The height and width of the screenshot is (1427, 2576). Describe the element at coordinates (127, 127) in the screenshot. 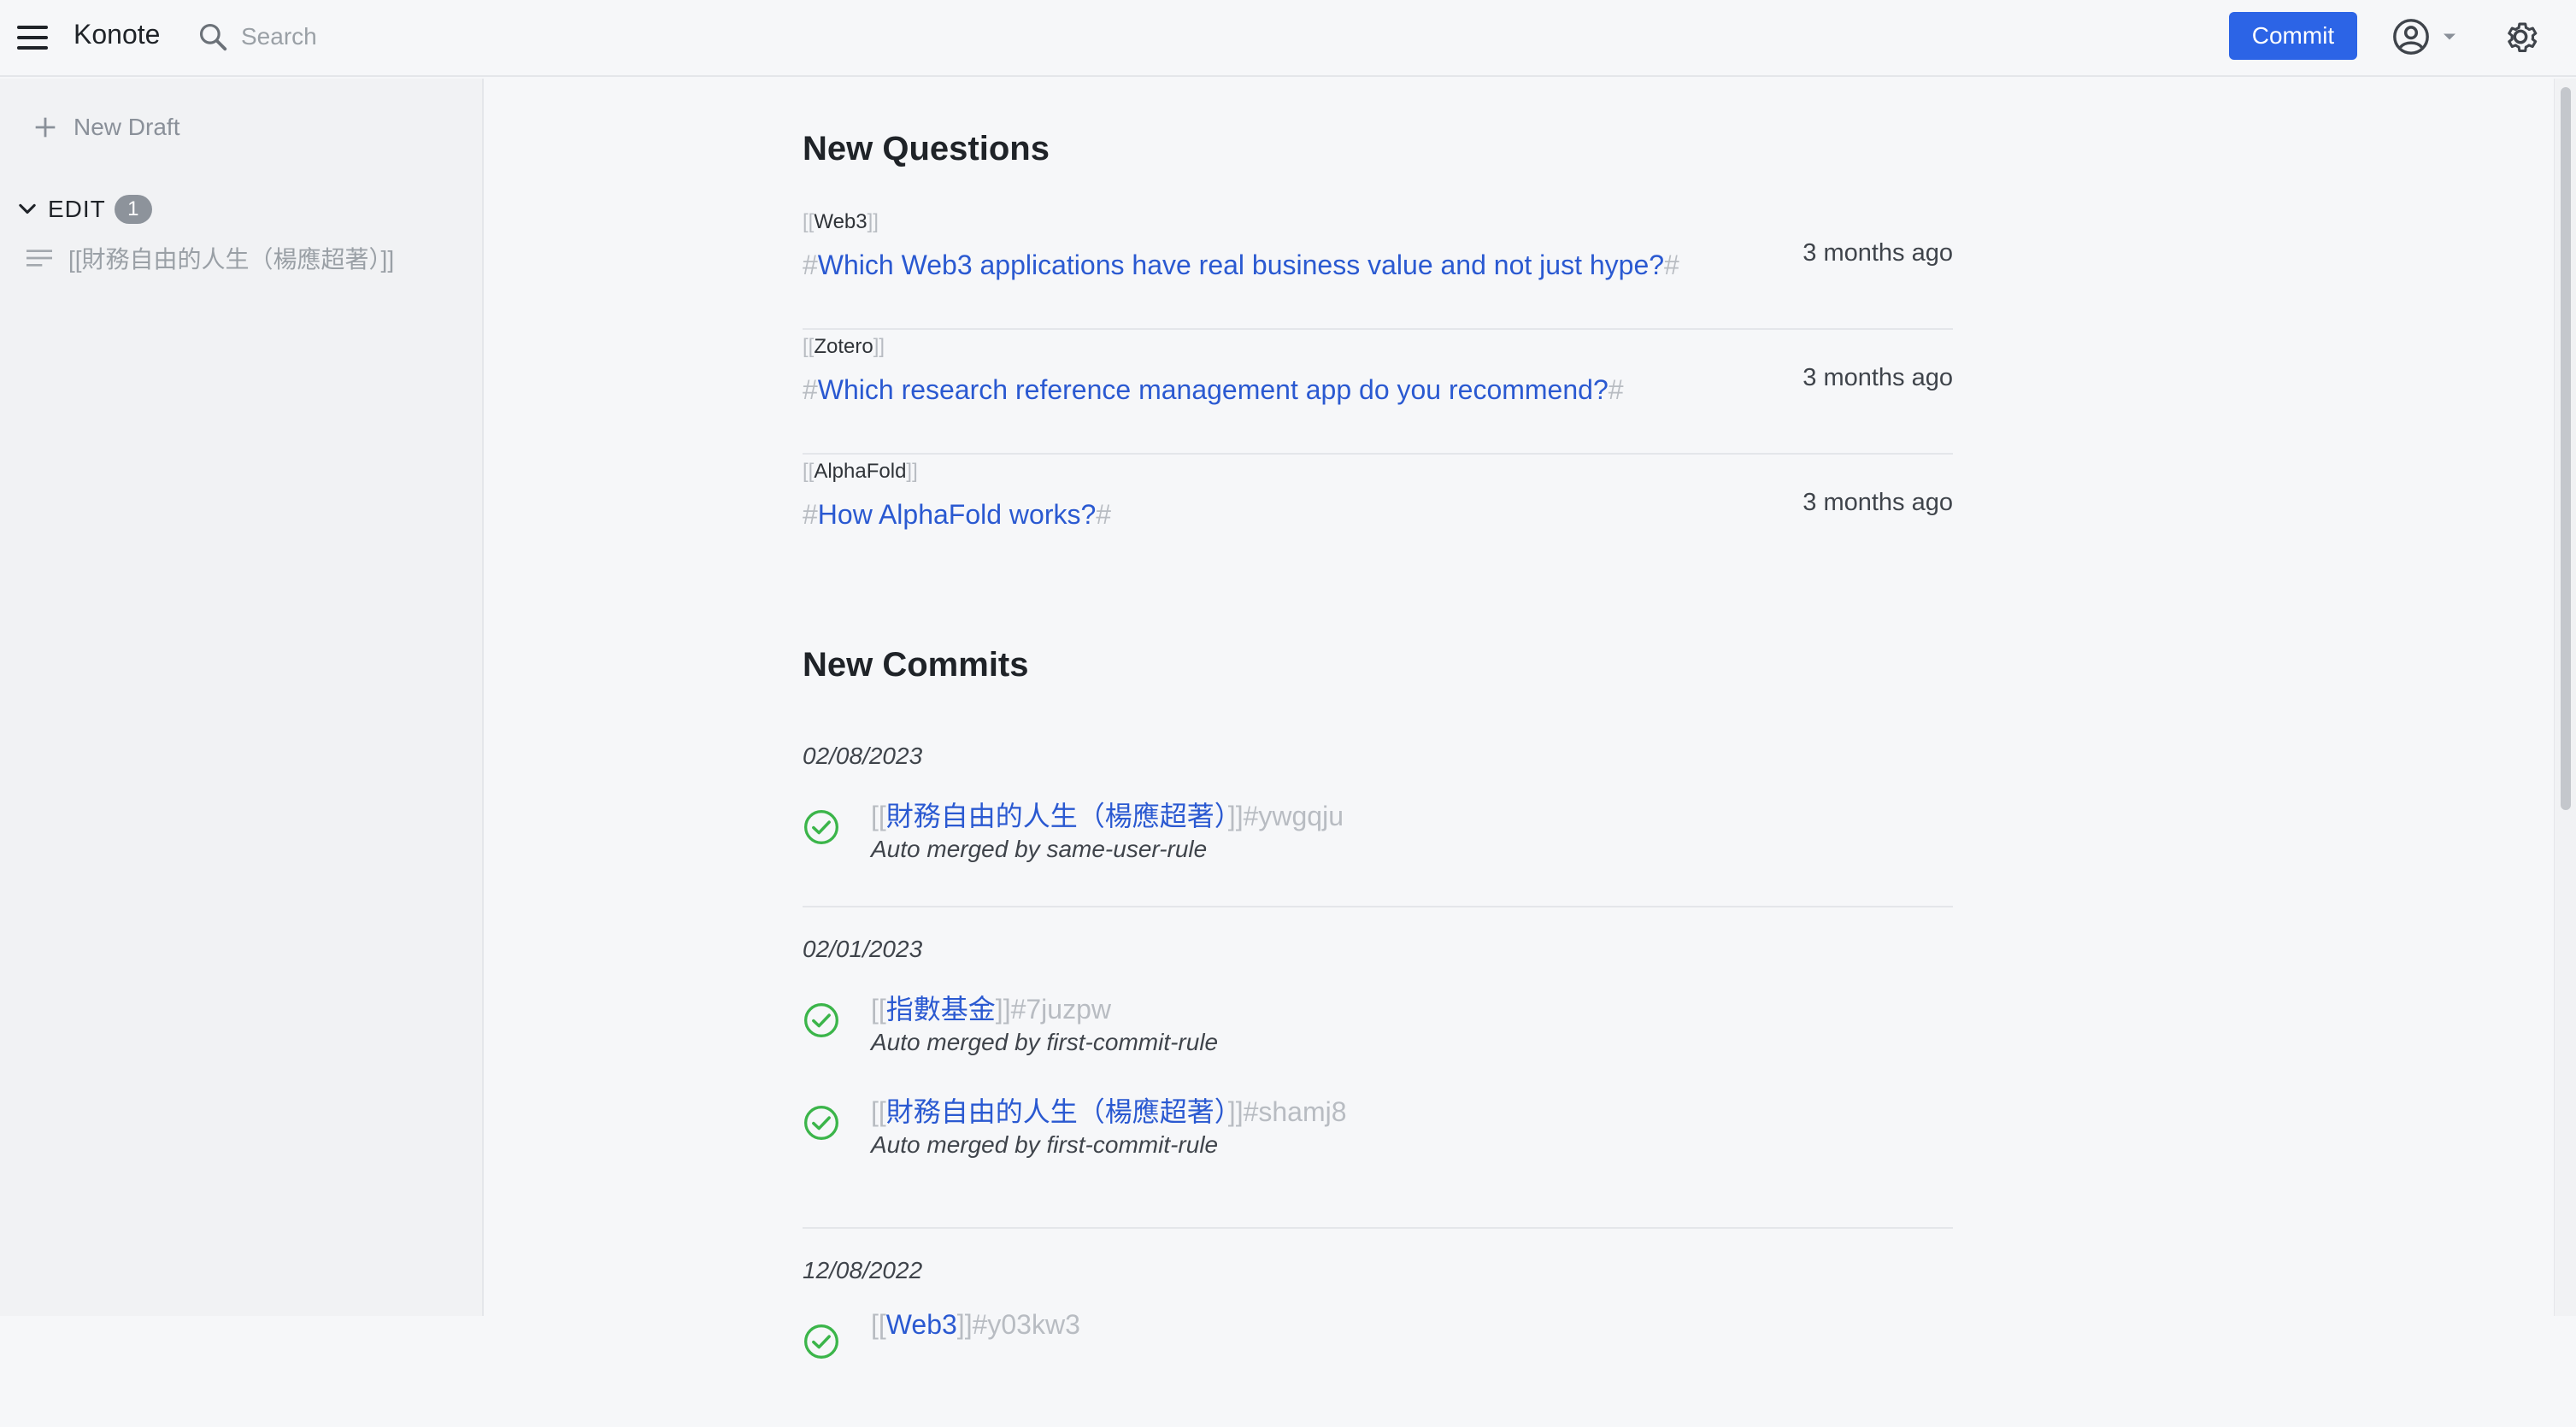

I see `new-draft-label: New Draft` at that location.